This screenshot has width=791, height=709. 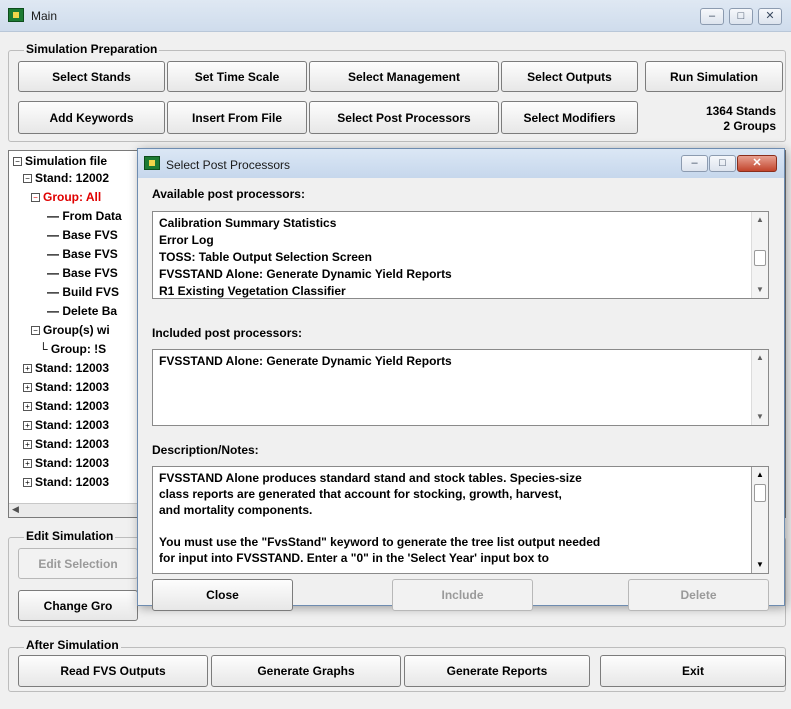 What do you see at coordinates (740, 111) in the screenshot?
I see `stands-count: 1364 Stands` at bounding box center [740, 111].